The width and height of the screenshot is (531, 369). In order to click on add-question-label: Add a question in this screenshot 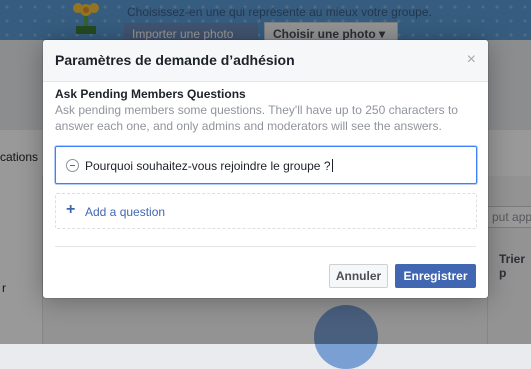, I will do `click(125, 212)`.